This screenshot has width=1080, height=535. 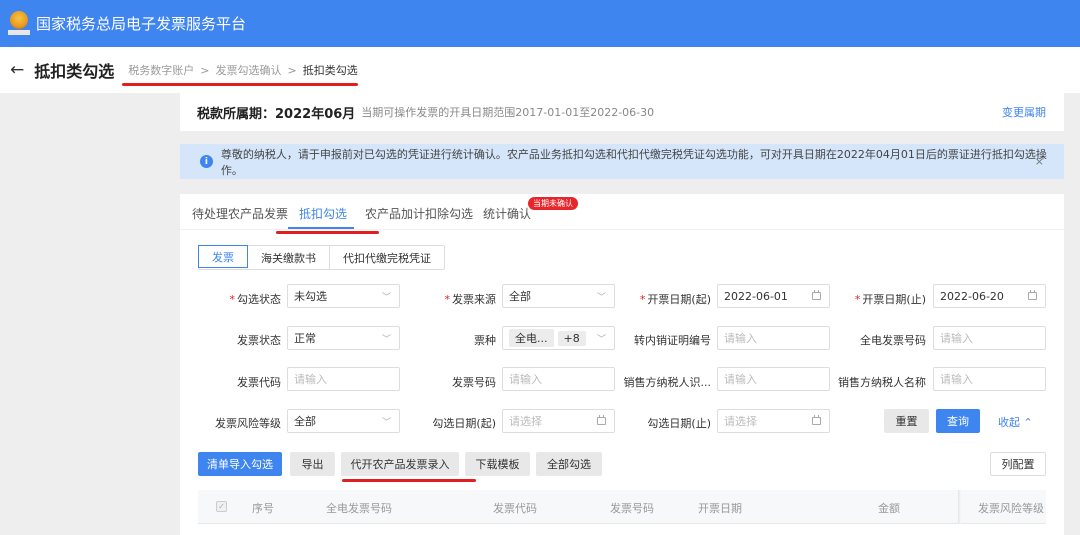 I want to click on back-arrow-icon: ←, so click(x=17, y=70).